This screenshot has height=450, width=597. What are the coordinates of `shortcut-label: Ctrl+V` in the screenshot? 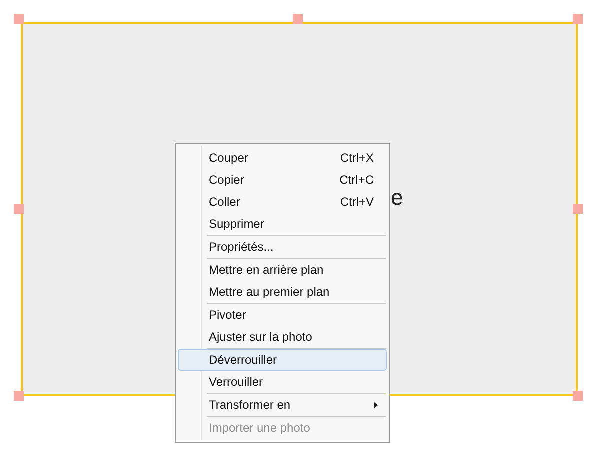 It's located at (357, 202).